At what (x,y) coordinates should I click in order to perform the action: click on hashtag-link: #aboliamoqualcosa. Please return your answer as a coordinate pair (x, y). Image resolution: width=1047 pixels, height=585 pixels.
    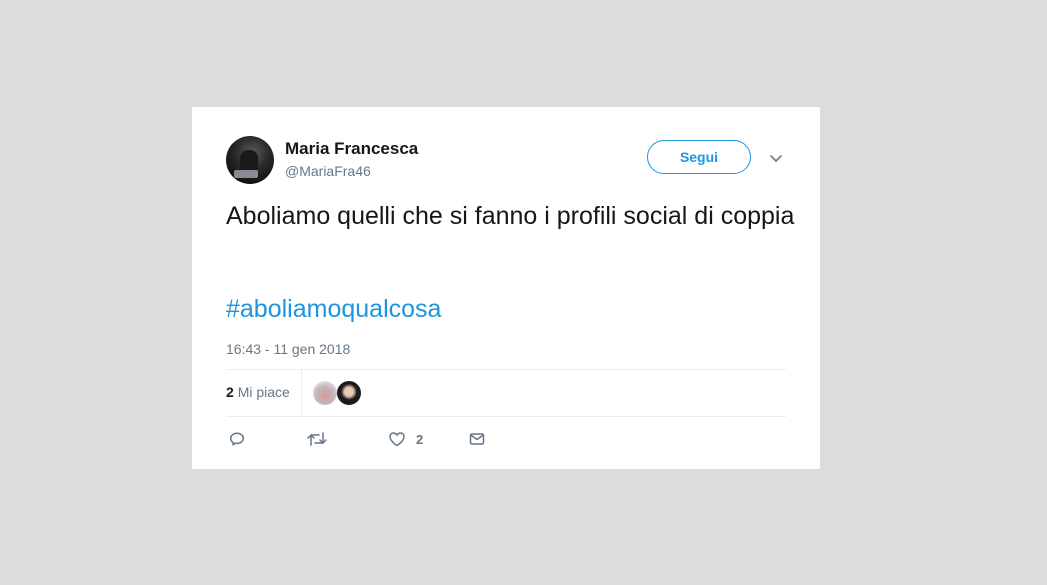
    Looking at the image, I should click on (333, 309).